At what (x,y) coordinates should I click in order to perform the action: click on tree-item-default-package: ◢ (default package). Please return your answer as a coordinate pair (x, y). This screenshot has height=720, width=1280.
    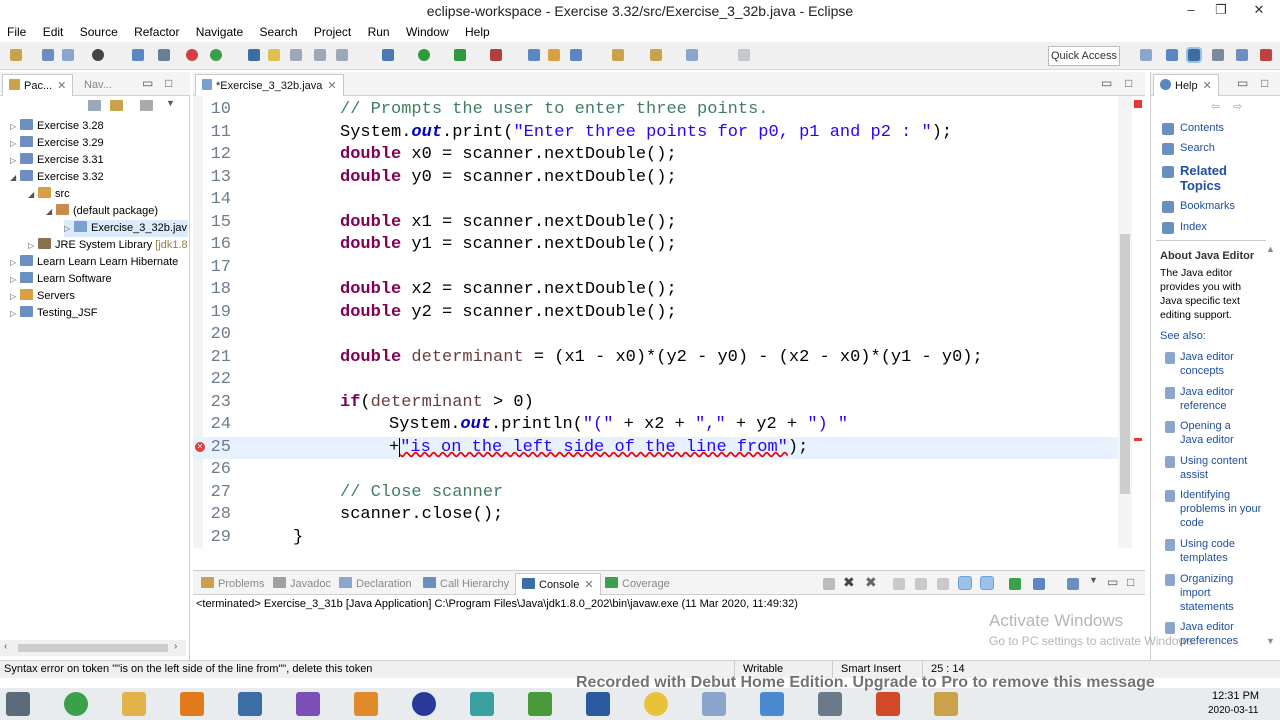
    Looking at the image, I should click on (102, 211).